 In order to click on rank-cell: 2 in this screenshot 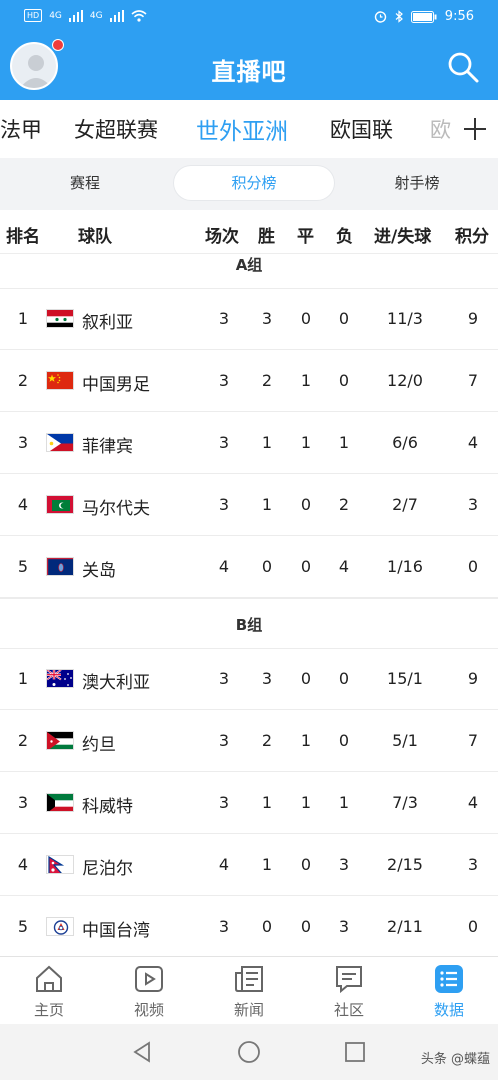, I will do `click(23, 380)`.